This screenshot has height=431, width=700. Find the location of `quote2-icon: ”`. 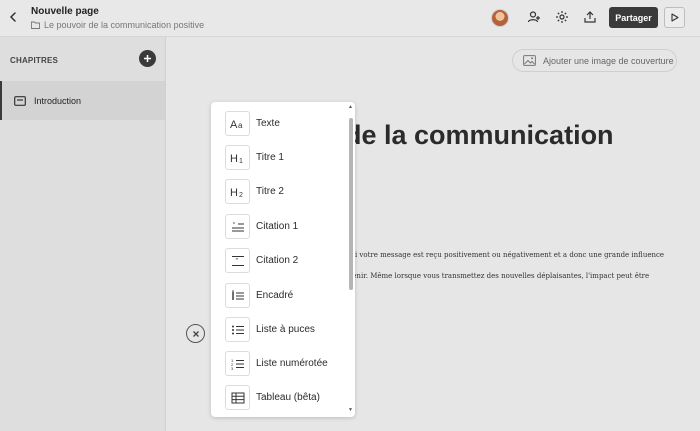

quote2-icon: ” is located at coordinates (237, 260).